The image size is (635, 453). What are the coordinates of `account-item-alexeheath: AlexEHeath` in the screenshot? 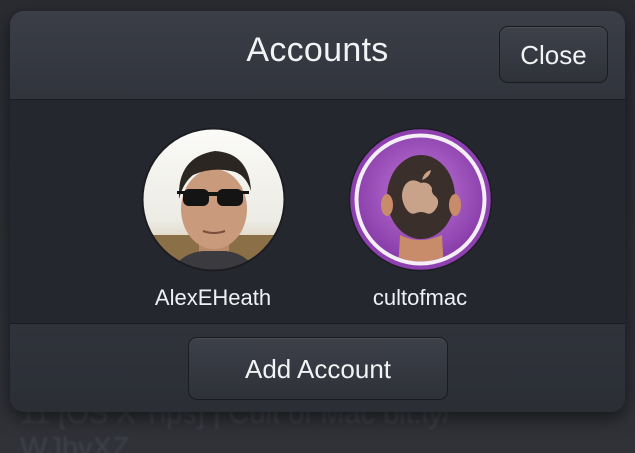 It's located at (213, 219).